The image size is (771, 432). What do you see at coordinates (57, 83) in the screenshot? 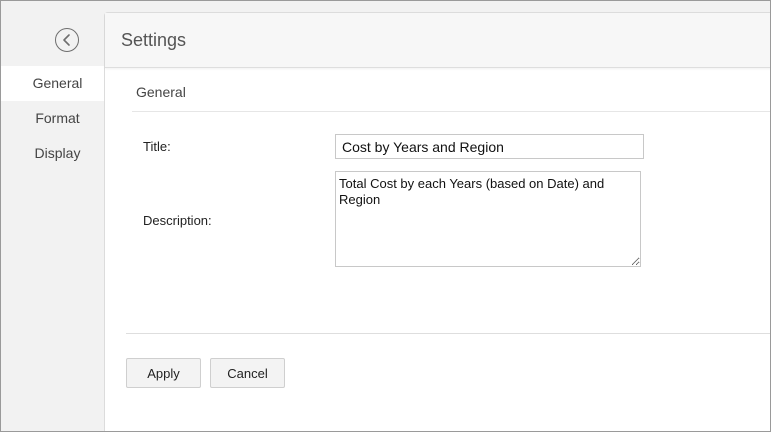
I see `sidebar-item-label: General` at bounding box center [57, 83].